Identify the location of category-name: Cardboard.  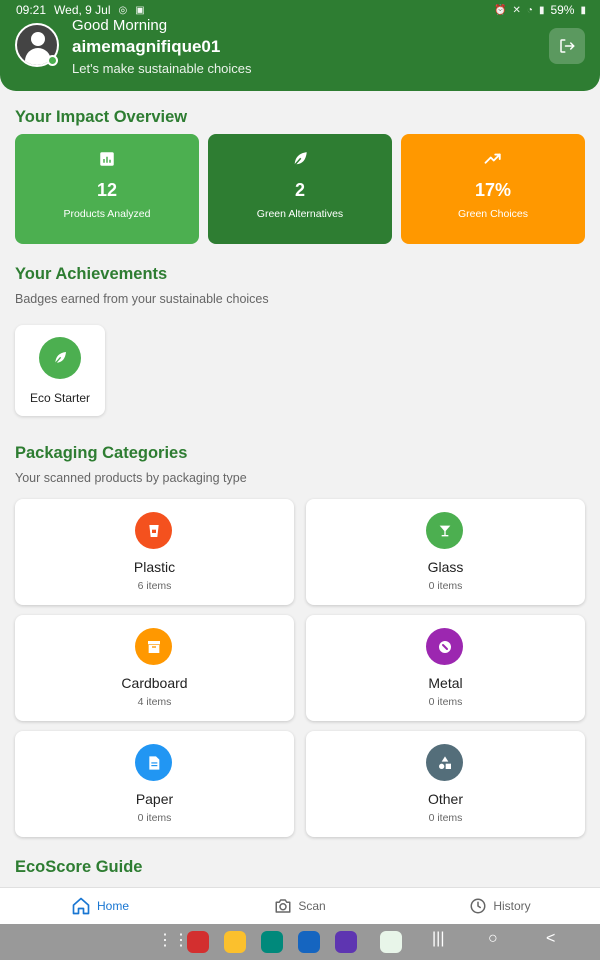
(154, 683).